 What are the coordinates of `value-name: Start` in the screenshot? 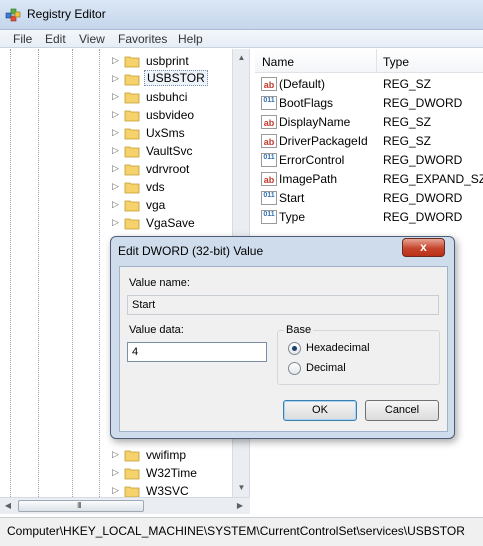 It's located at (292, 198).